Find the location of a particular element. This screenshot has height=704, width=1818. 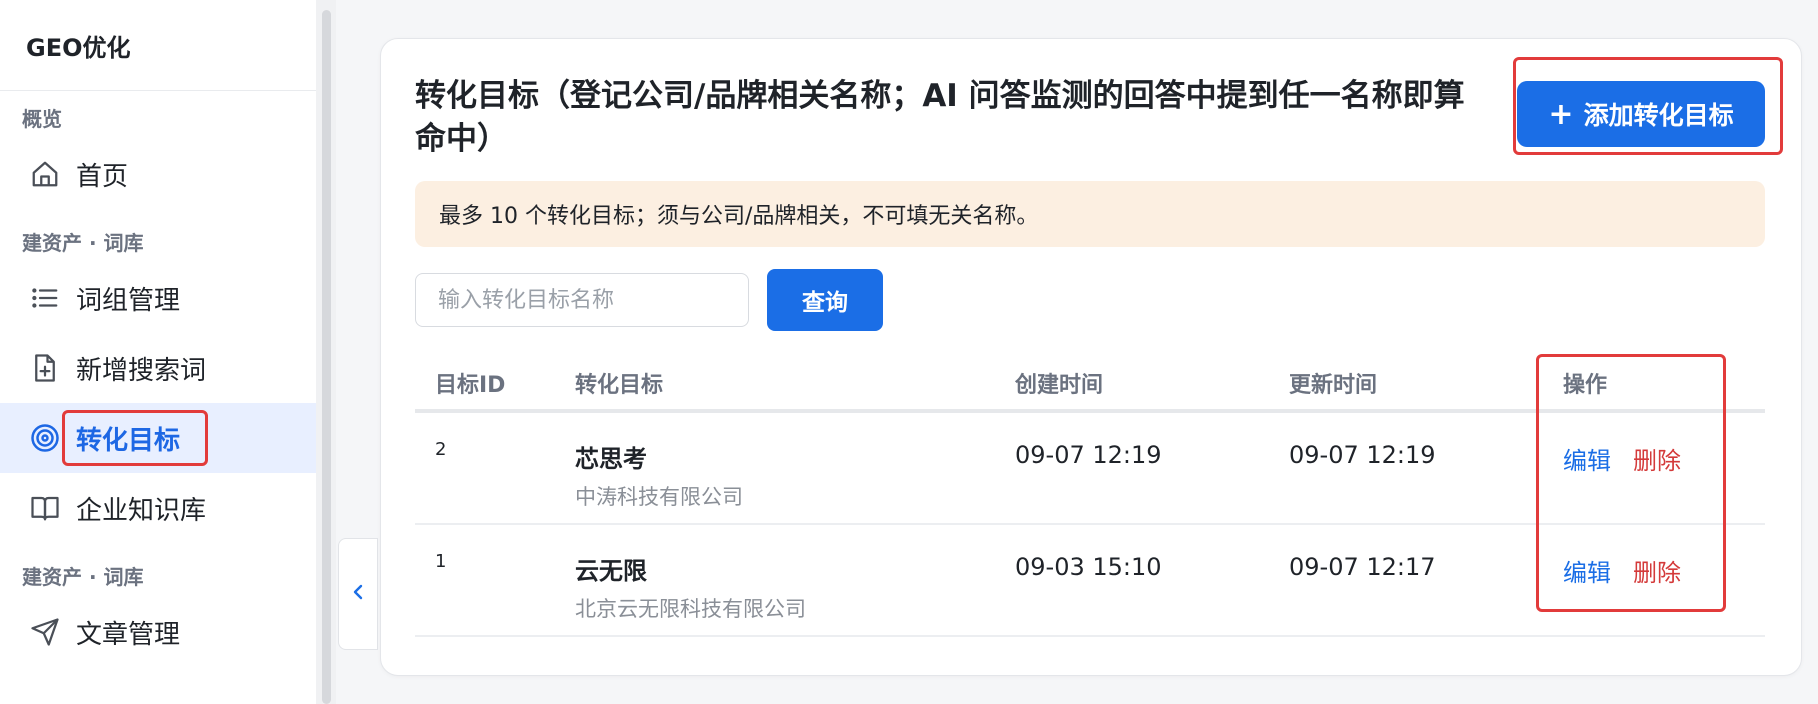

cell-id: 2 is located at coordinates (441, 449).